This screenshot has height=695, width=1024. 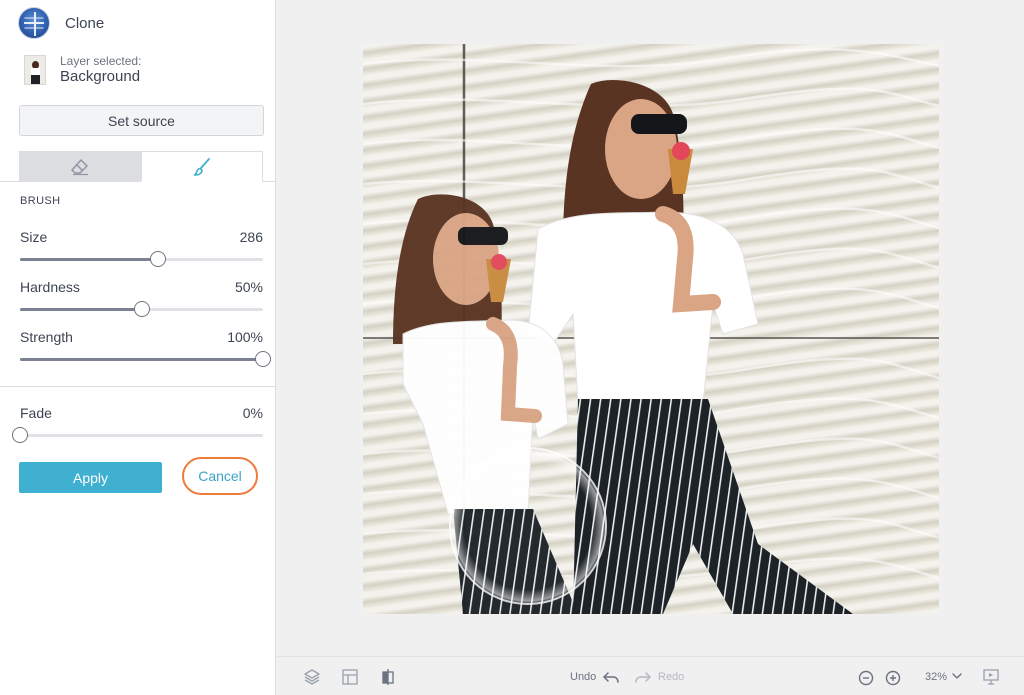 What do you see at coordinates (89, 259) in the screenshot?
I see `size-fill` at bounding box center [89, 259].